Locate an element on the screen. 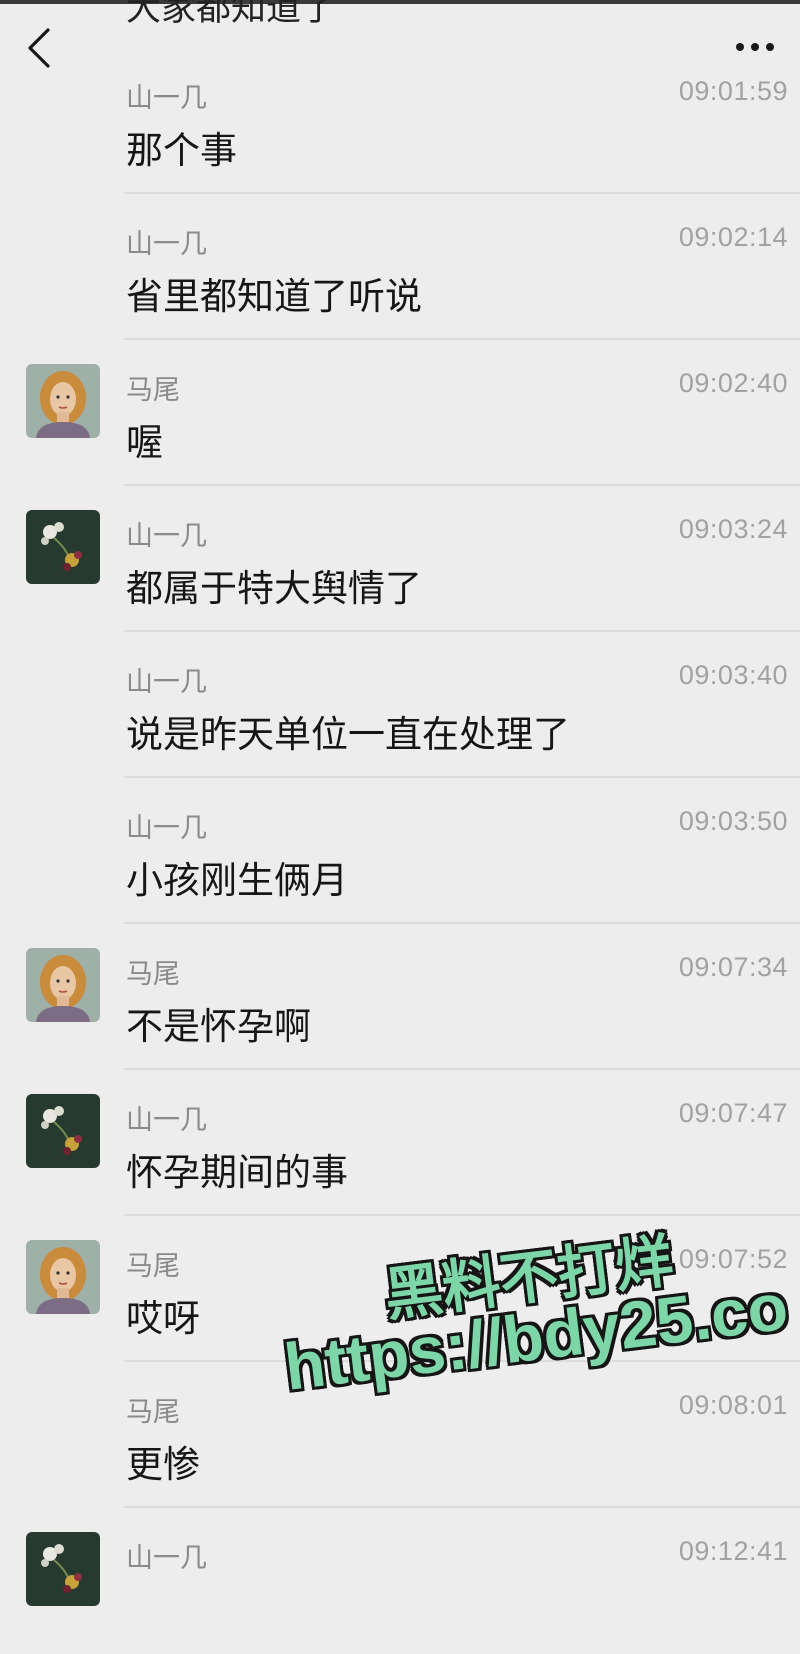 This screenshot has height=1654, width=800. chat-message: 山一几 09:12:41 is located at coordinates (400, 1581).